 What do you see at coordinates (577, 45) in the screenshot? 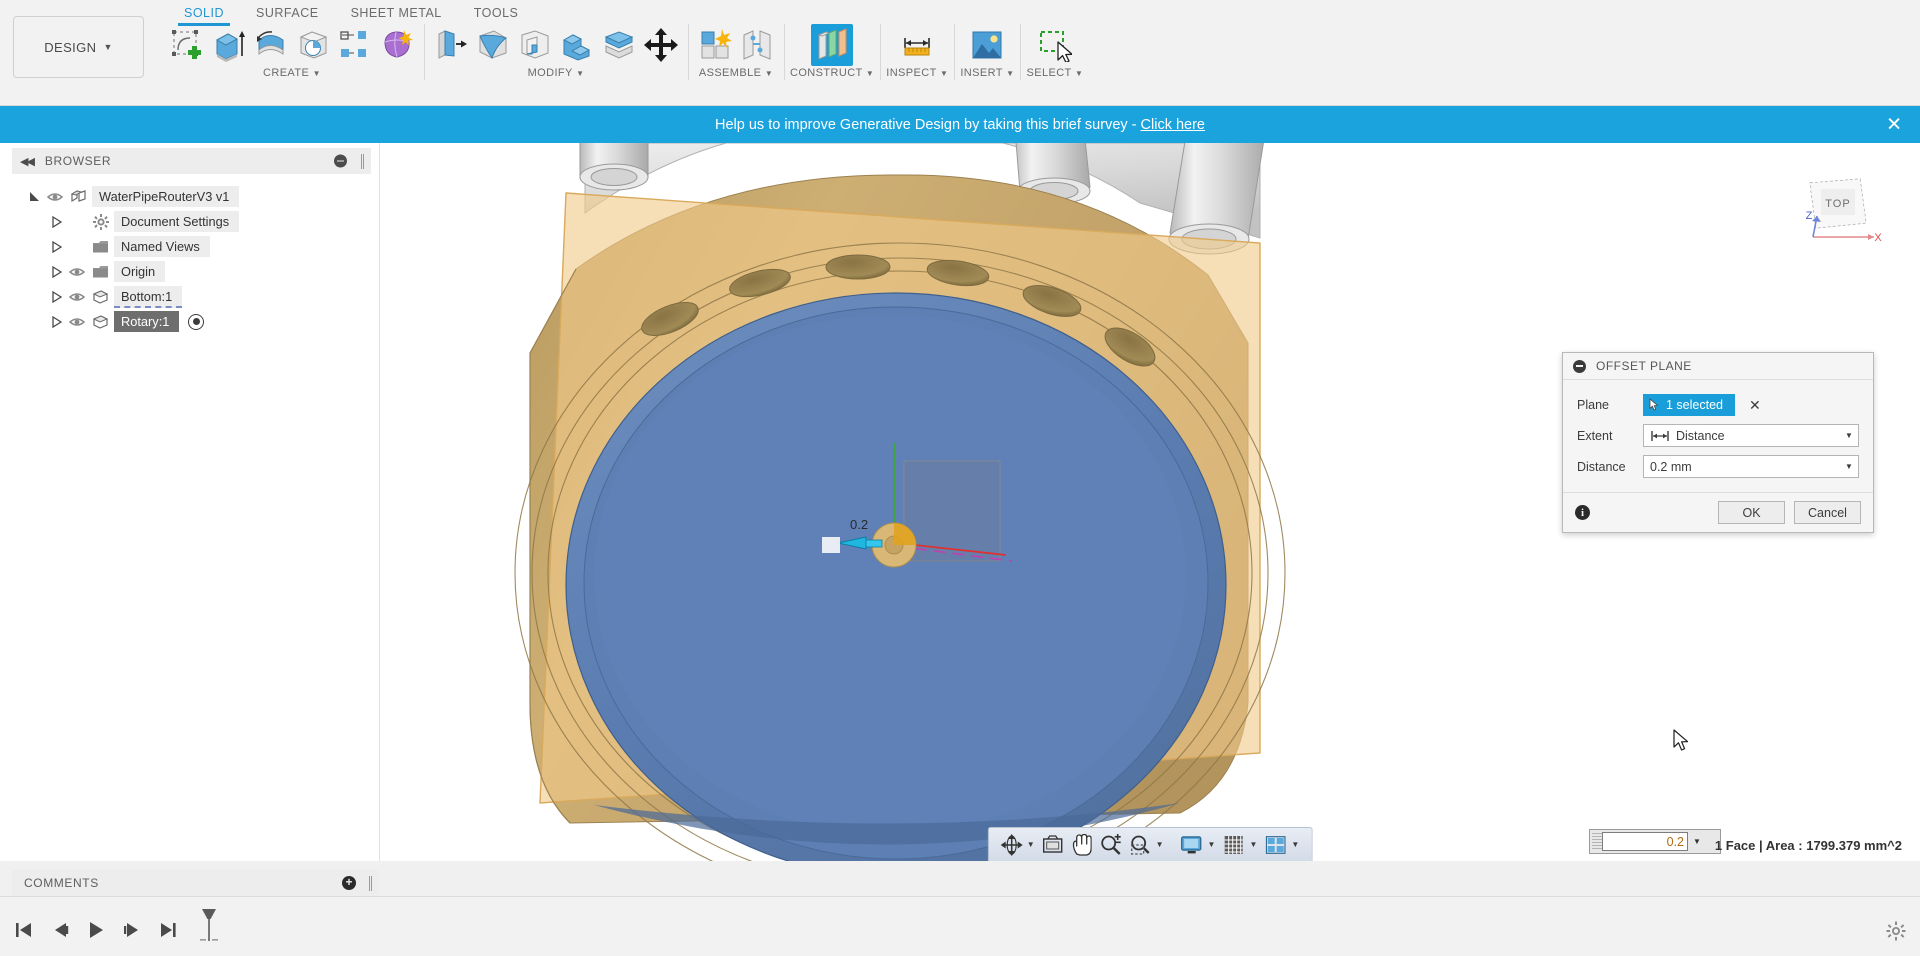
I see `combine-icon` at bounding box center [577, 45].